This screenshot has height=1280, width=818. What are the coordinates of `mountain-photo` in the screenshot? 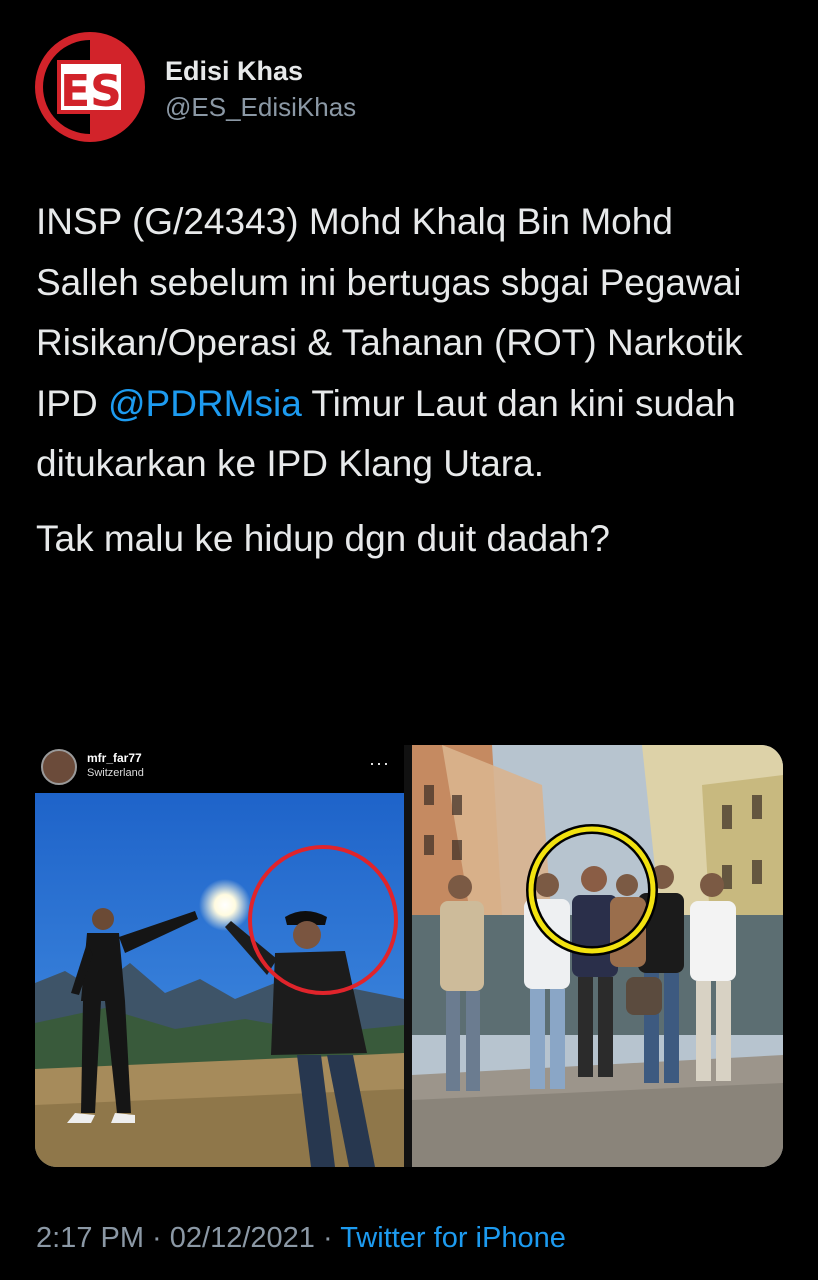 It's located at (219, 980).